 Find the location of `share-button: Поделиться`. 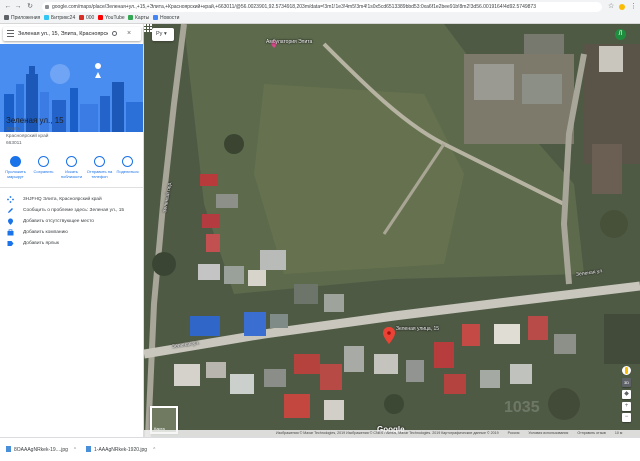

share-button: Поделиться is located at coordinates (127, 165).